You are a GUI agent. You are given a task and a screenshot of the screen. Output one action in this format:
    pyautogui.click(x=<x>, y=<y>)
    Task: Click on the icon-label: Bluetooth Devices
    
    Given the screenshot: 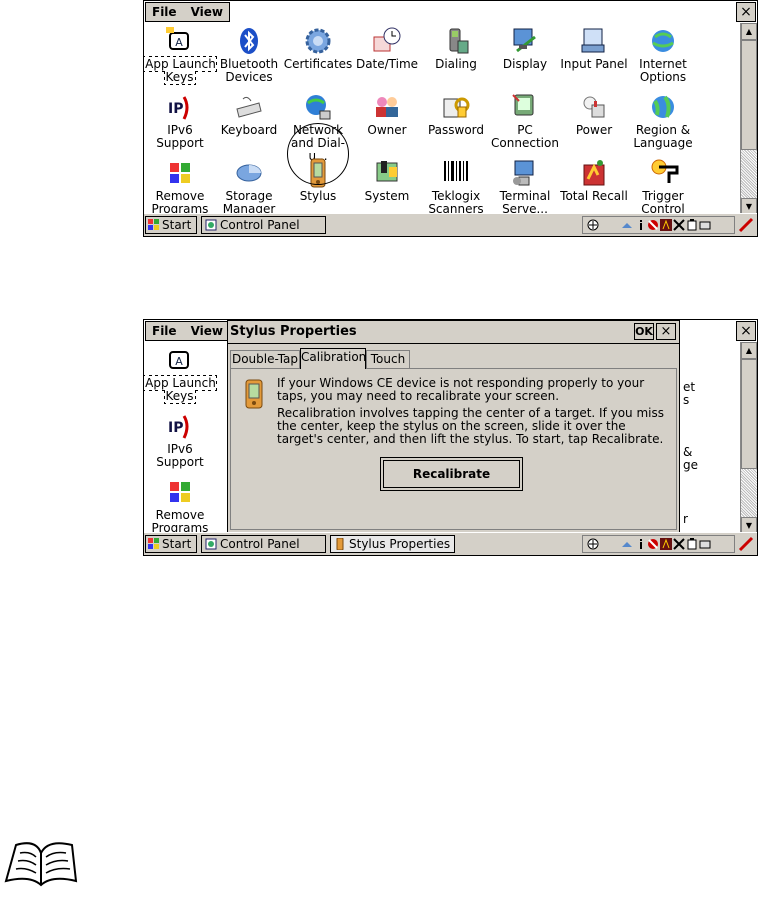 What is the action you would take?
    pyautogui.click(x=249, y=70)
    